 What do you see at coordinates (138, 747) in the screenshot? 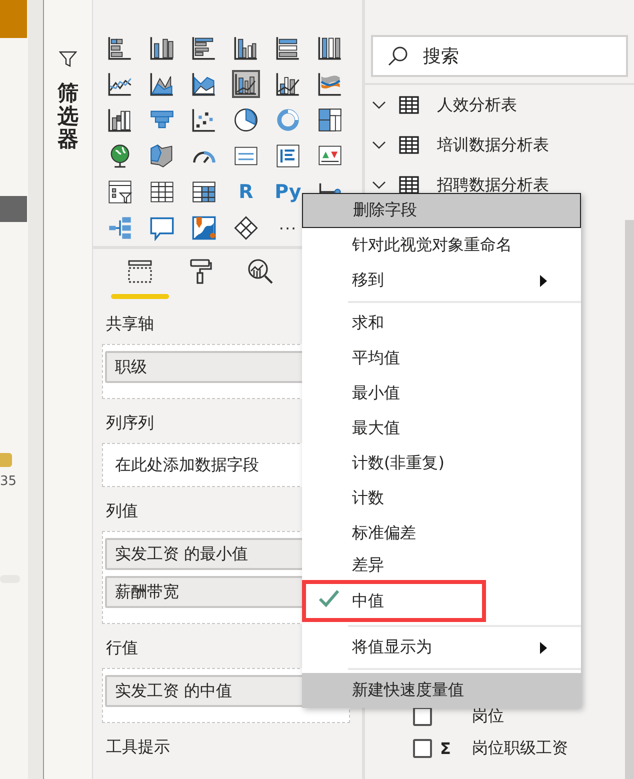
I see `well-label: 工具提示` at bounding box center [138, 747].